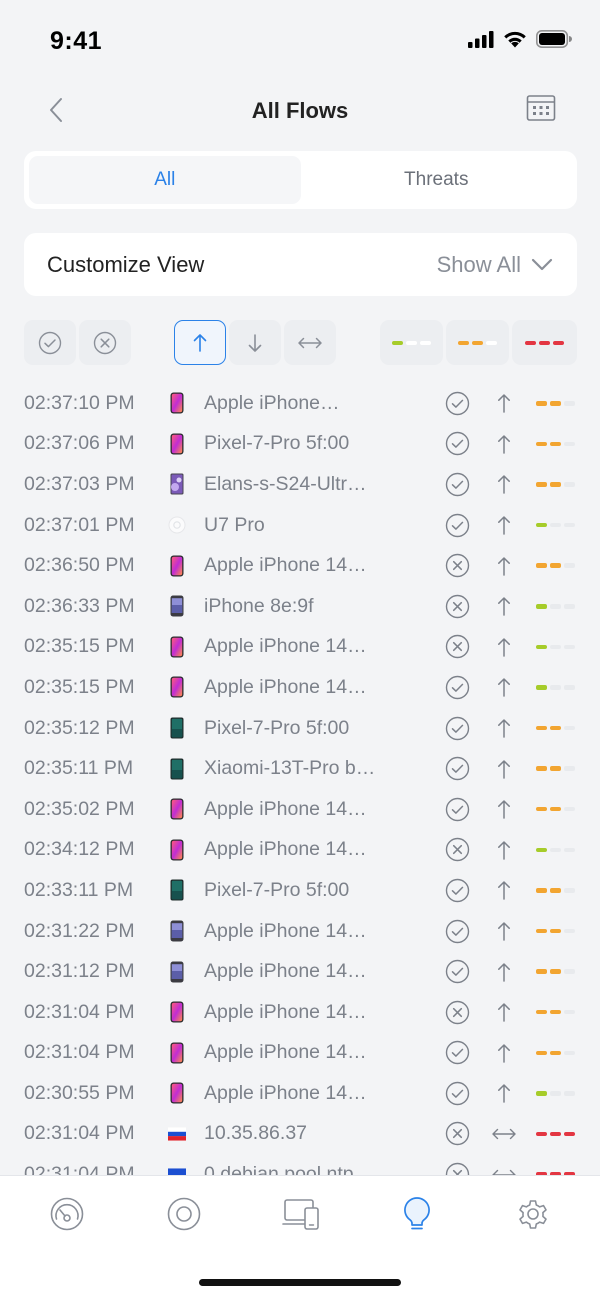 Image resolution: width=600 pixels, height=1299 pixels. I want to click on calendar-button, so click(543, 111).